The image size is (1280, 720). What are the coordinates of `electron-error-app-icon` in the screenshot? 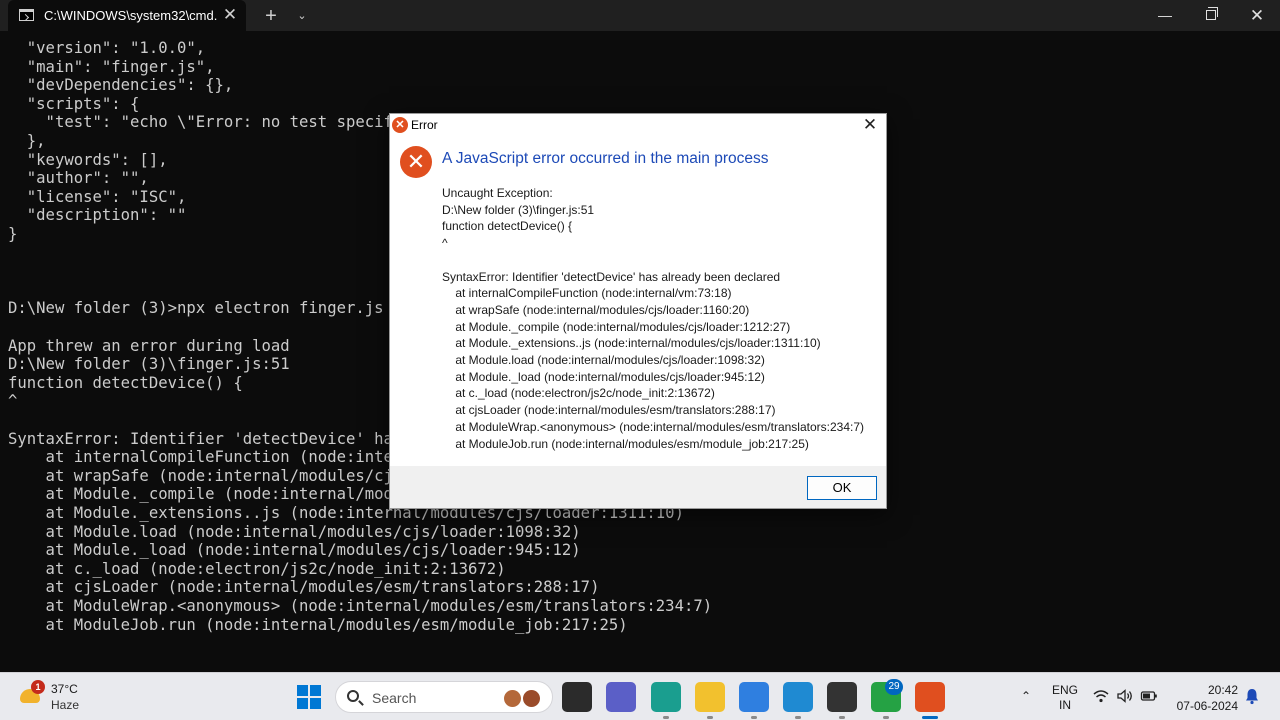 It's located at (930, 697).